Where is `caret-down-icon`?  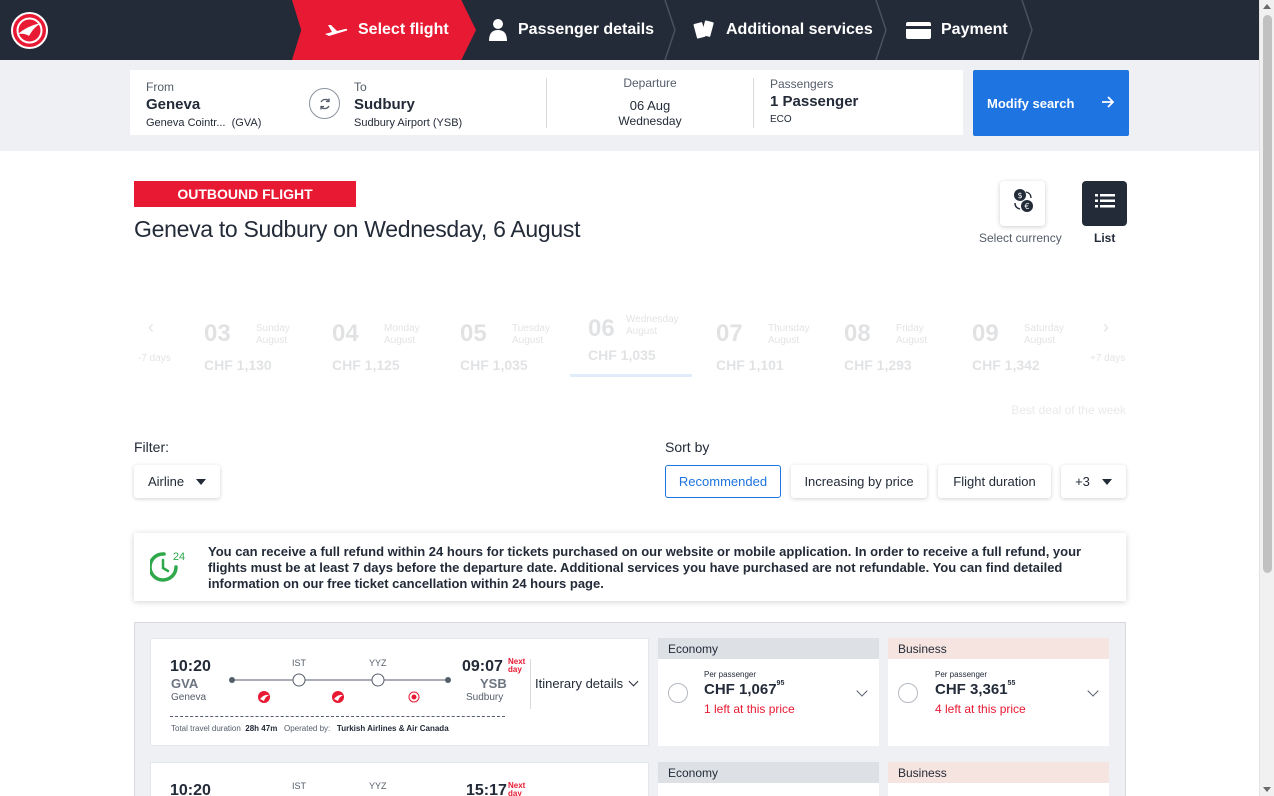
caret-down-icon is located at coordinates (201, 481).